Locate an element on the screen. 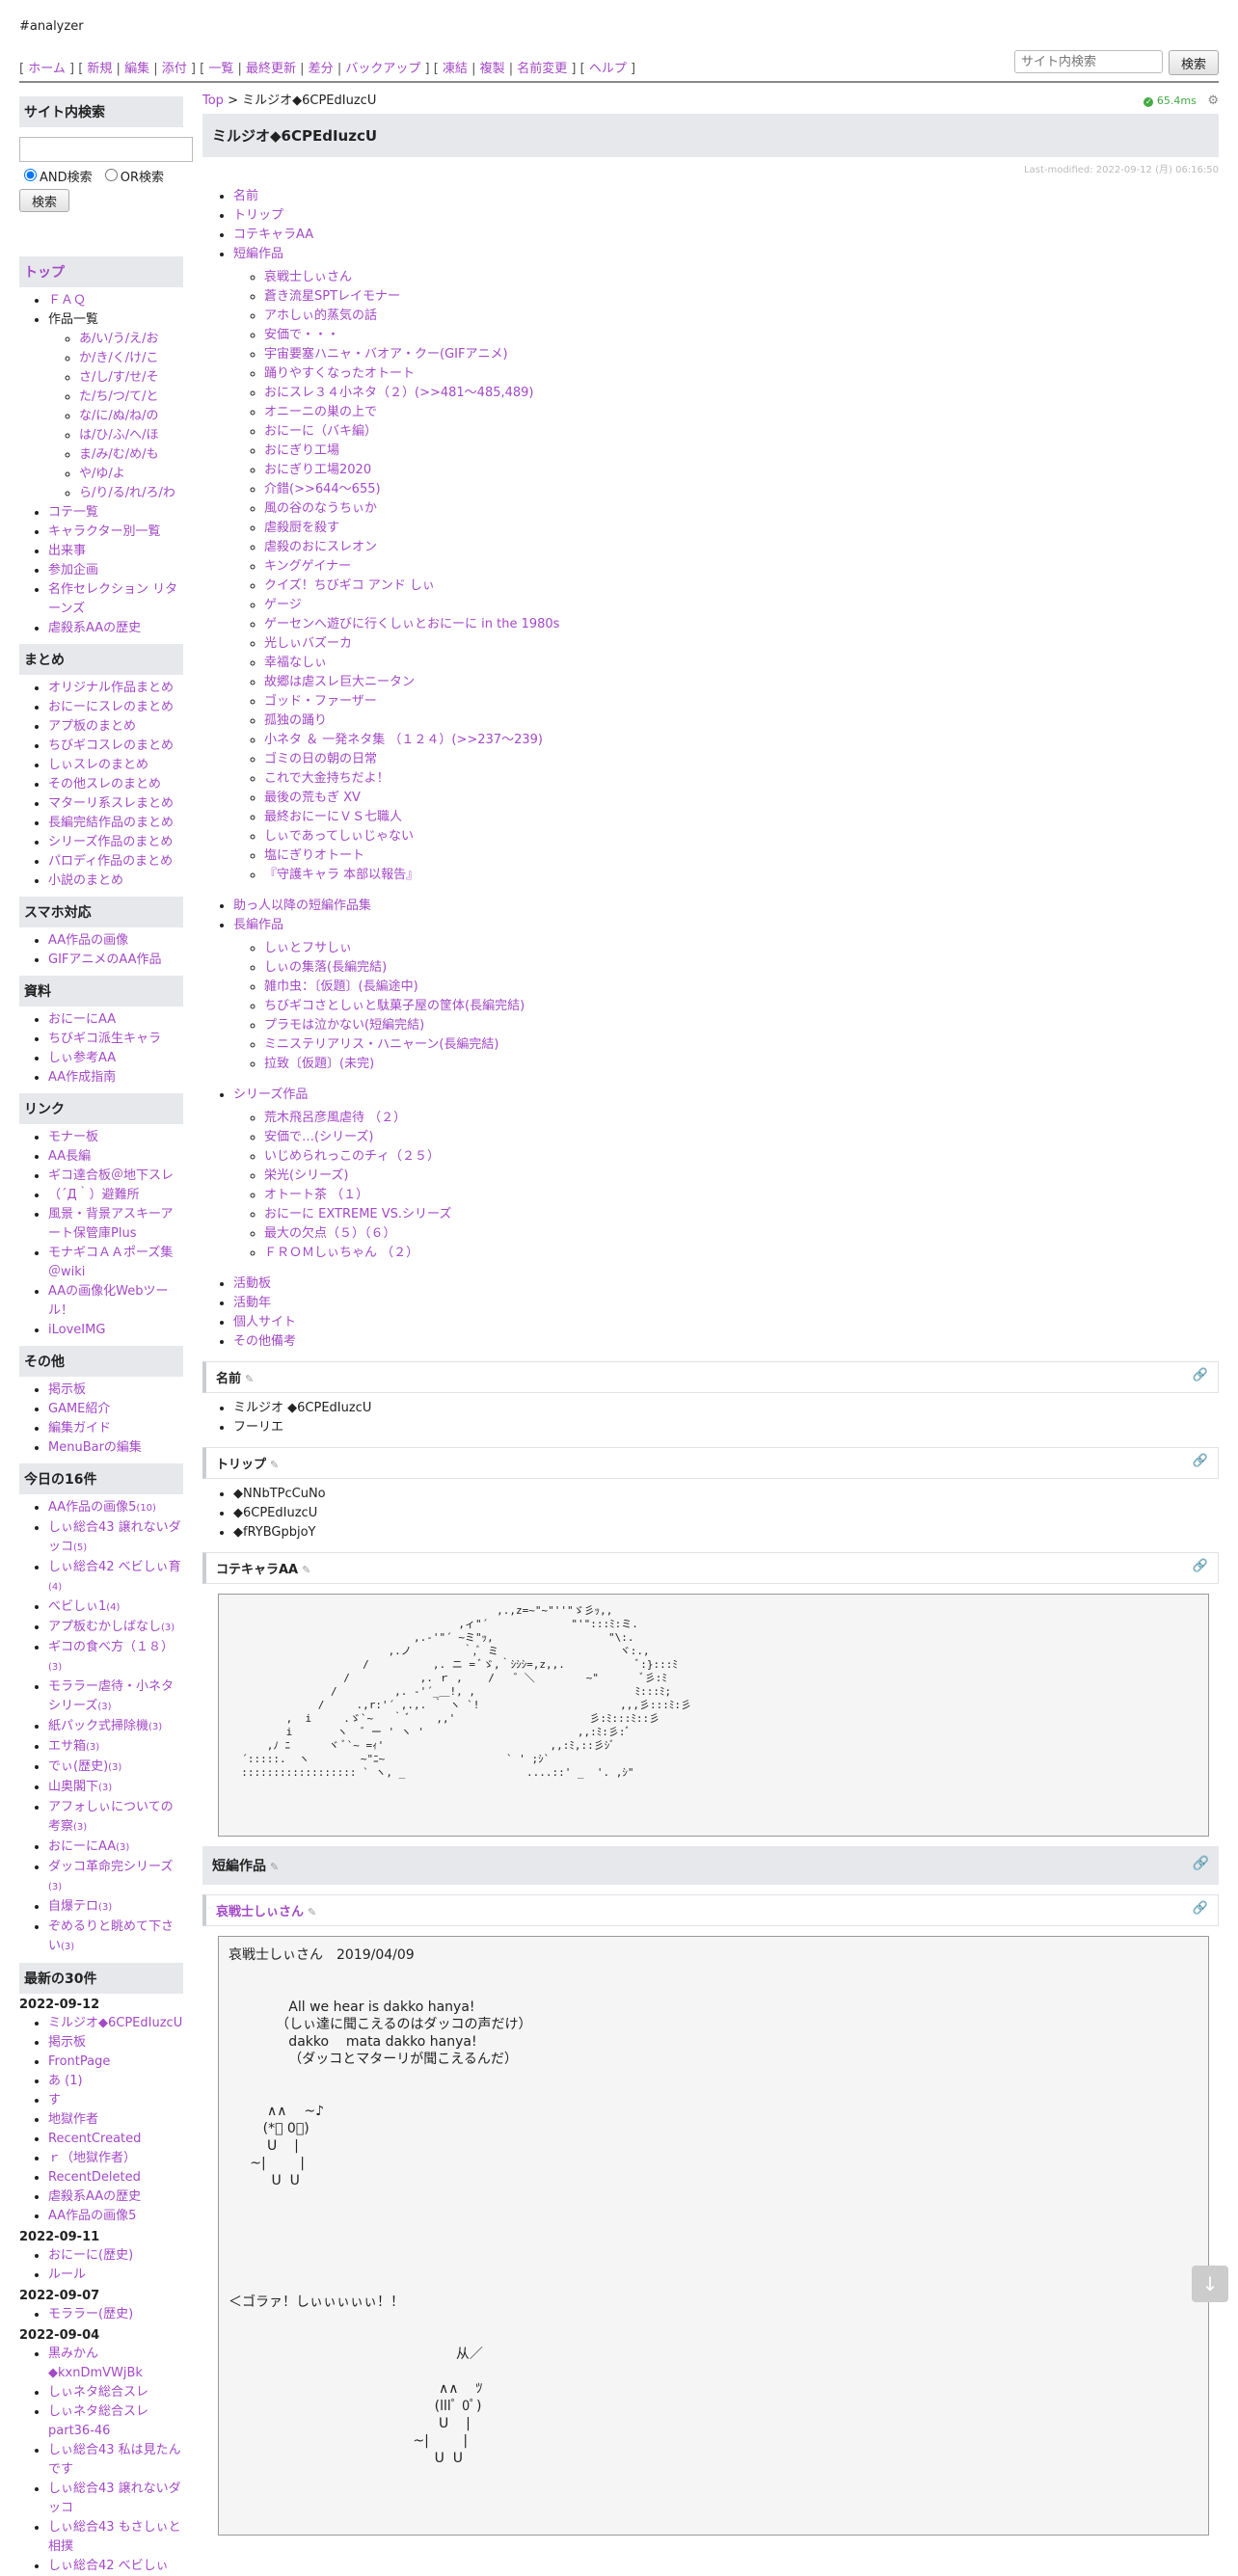 This screenshot has width=1238, height=2576. toc-item: 光しぃバズーカ is located at coordinates (741, 644).